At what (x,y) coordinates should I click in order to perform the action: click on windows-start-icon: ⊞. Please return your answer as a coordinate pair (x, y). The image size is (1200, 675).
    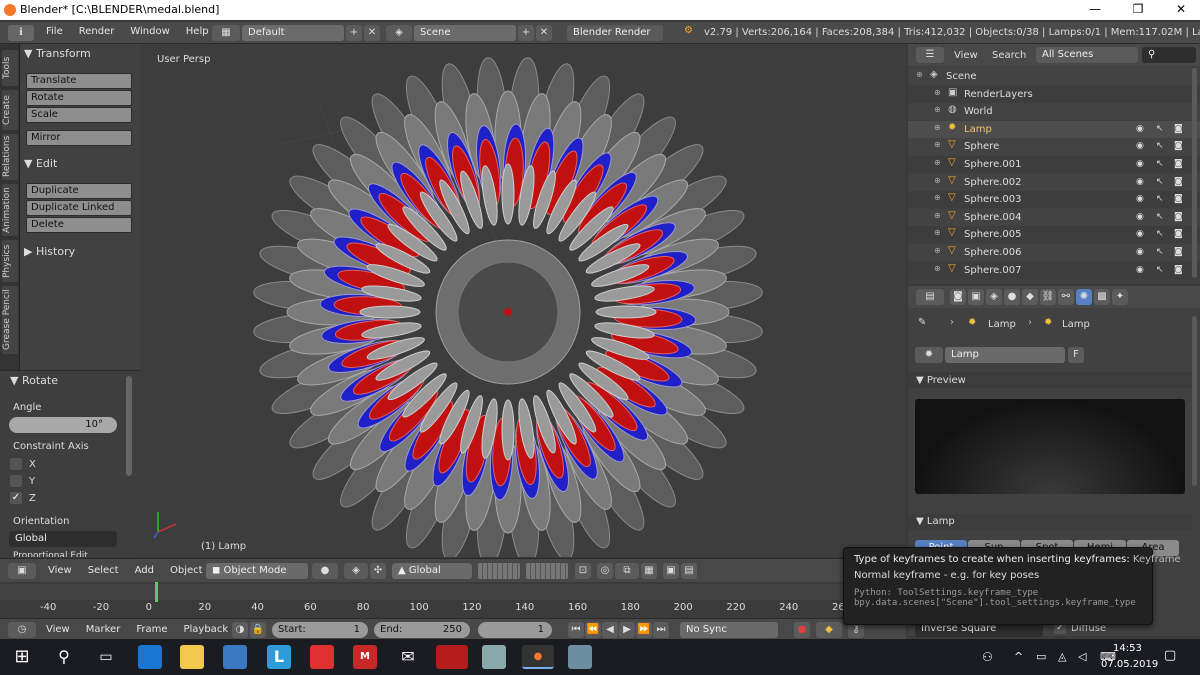
    Looking at the image, I should click on (22, 657).